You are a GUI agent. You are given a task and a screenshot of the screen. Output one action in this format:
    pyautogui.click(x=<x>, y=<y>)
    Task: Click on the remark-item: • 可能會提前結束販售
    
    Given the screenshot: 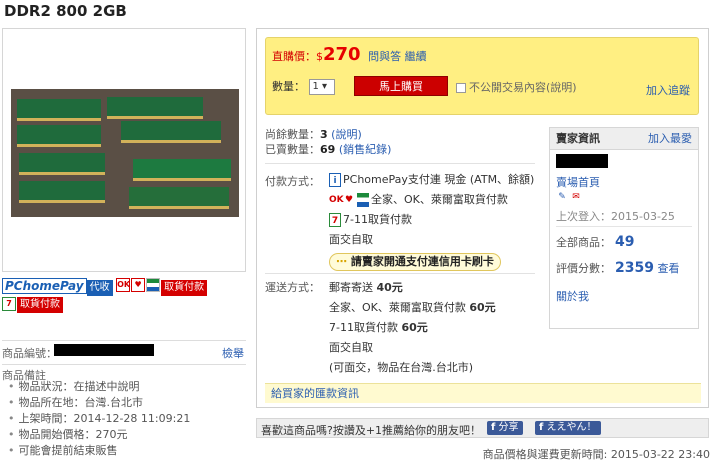 What is the action you would take?
    pyautogui.click(x=63, y=450)
    